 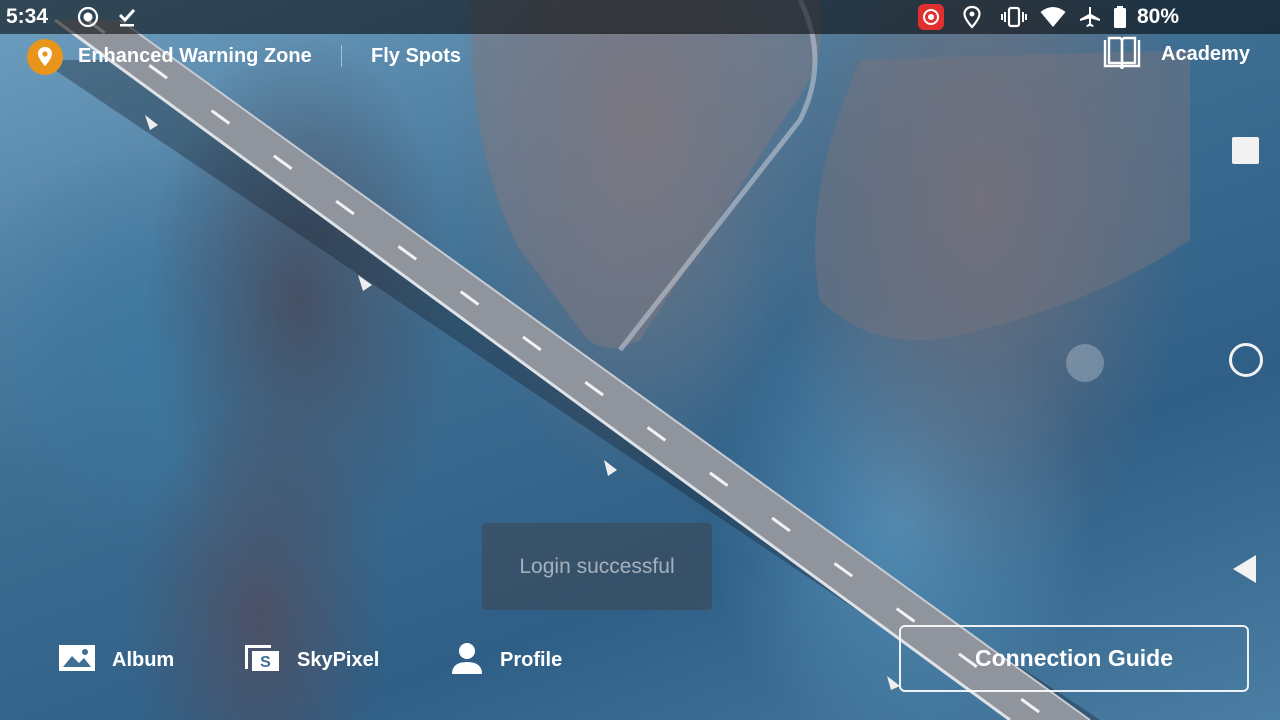 I want to click on profile-label: Profile, so click(x=531, y=659).